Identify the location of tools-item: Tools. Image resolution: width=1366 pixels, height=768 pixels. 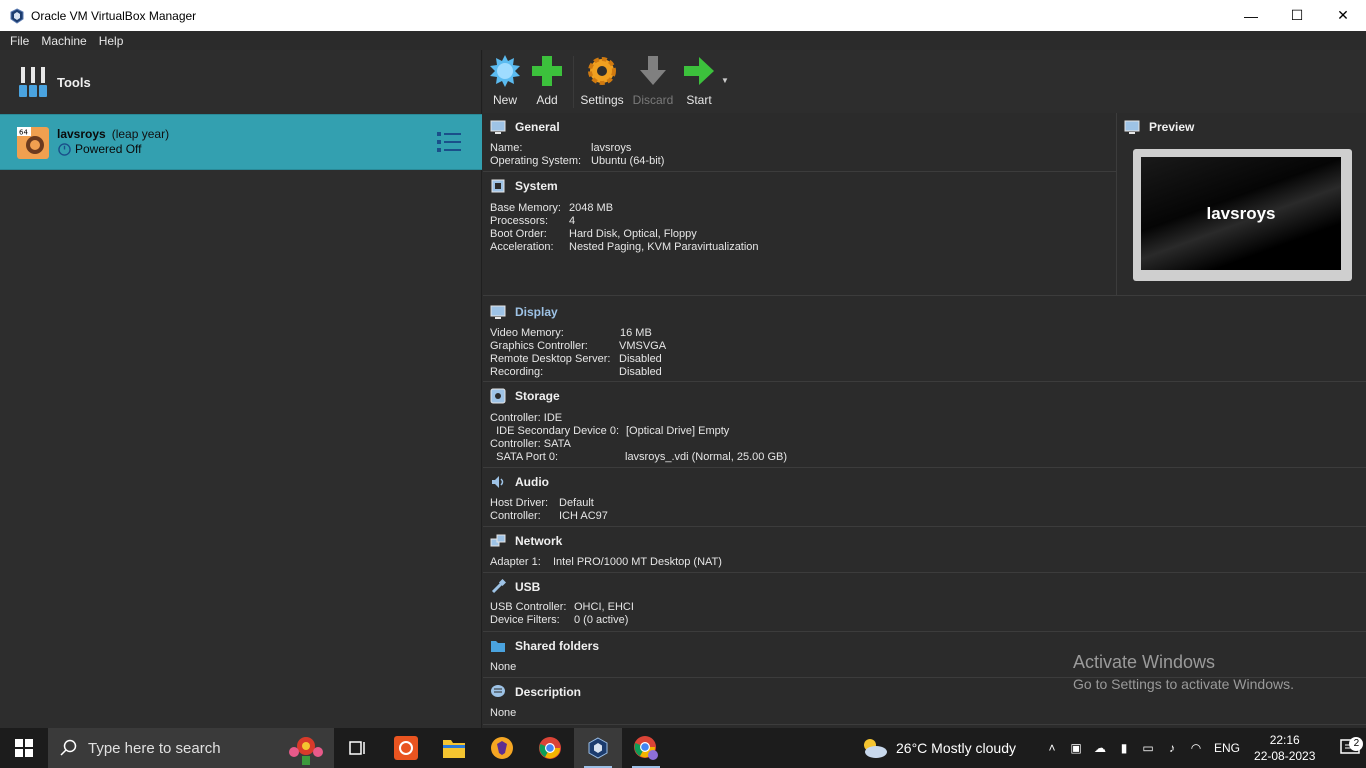
(241, 82).